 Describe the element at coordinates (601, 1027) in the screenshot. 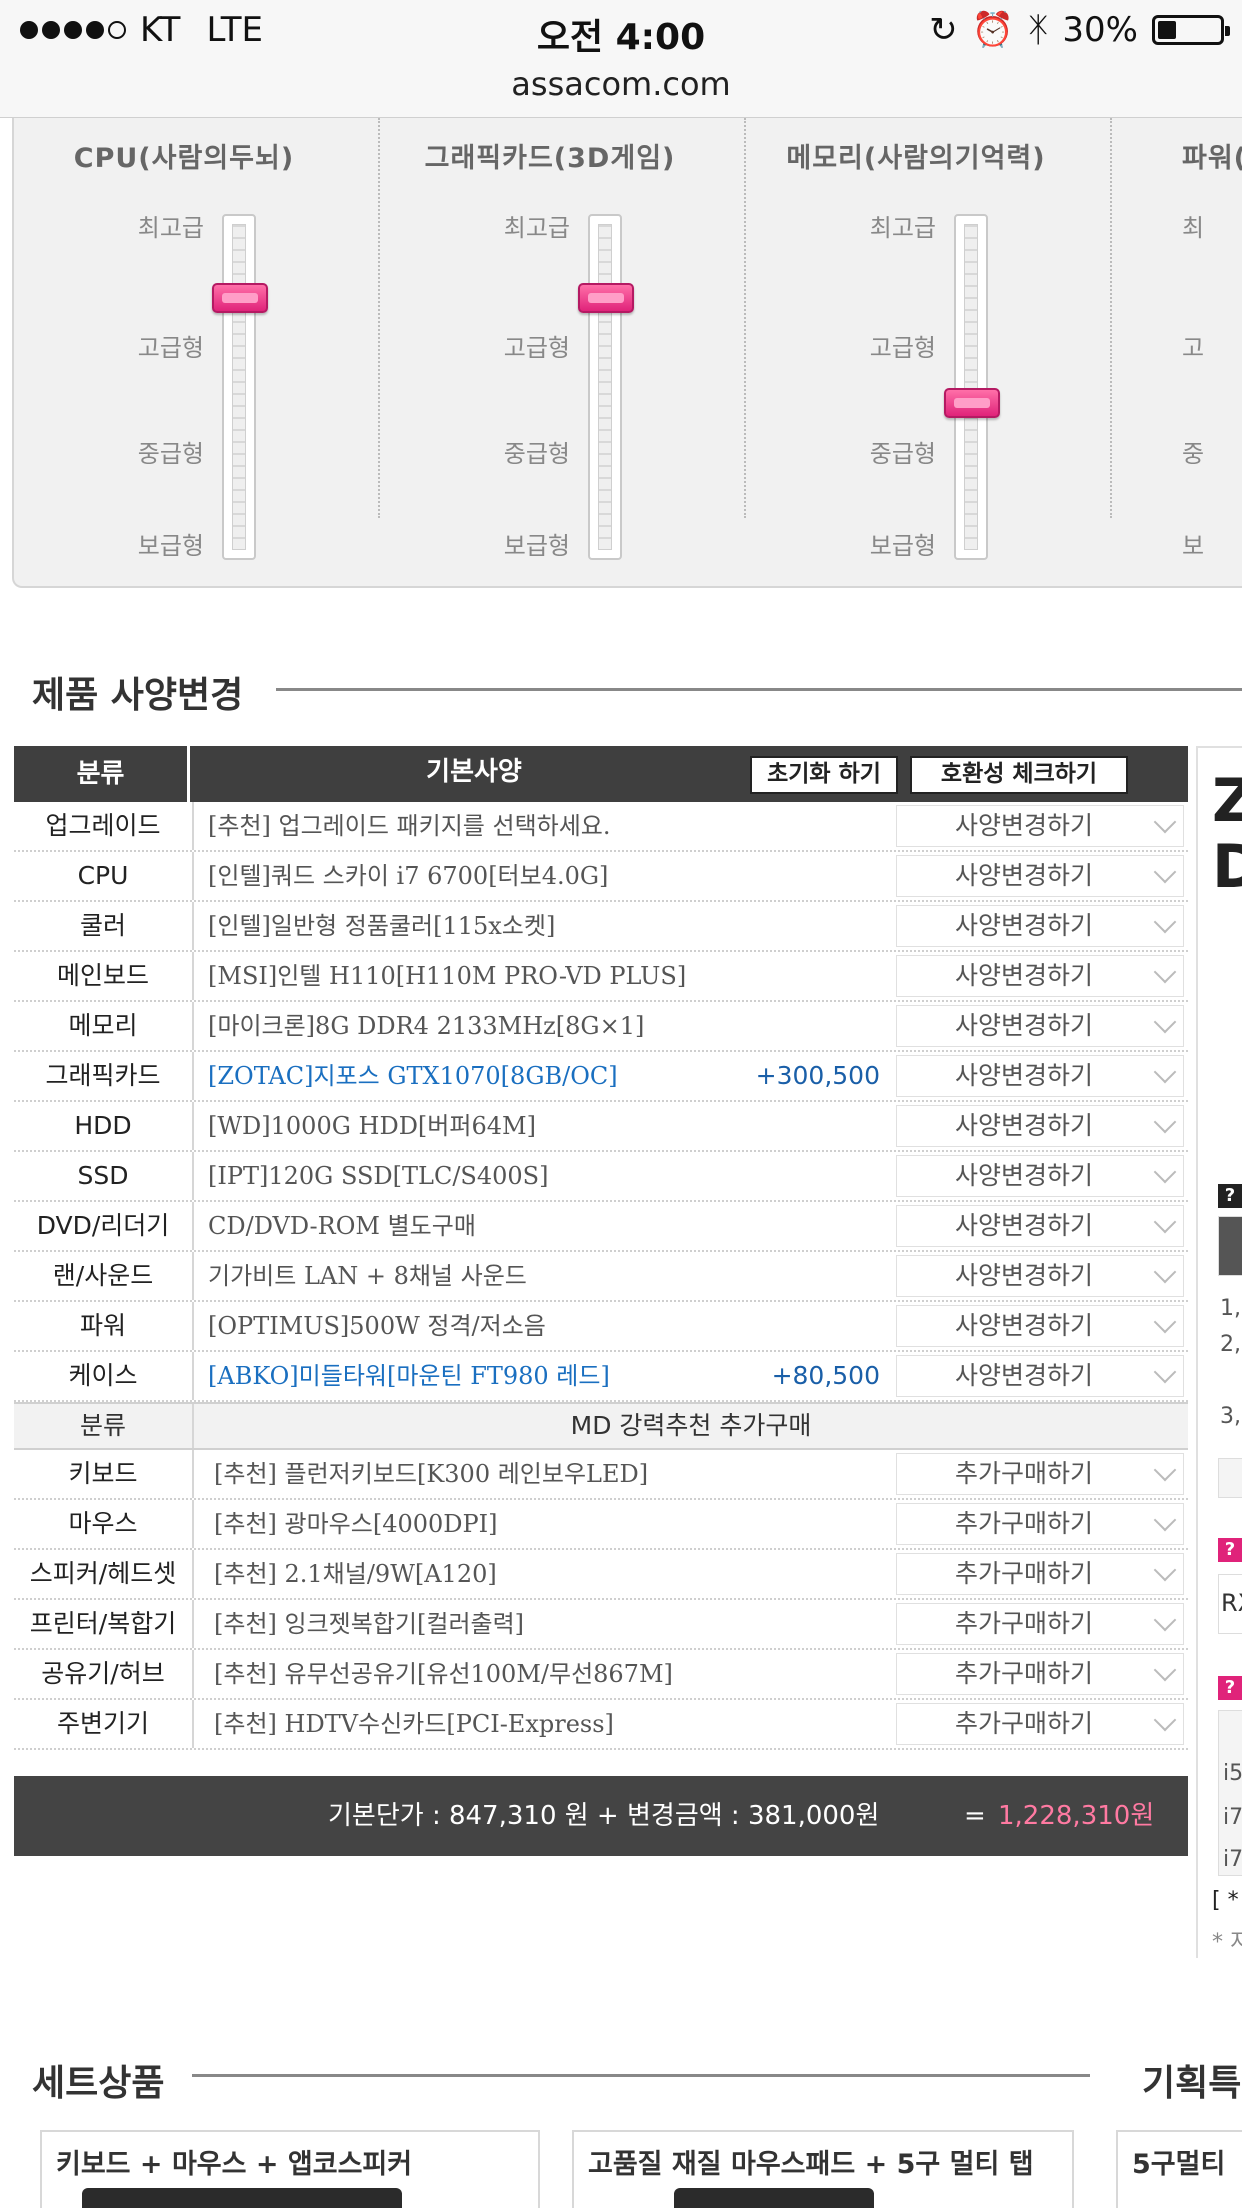

I see `table-row: 메모리 [마이크론]8G DDR4 2133MHz[8G×1] 사양변경하기` at that location.